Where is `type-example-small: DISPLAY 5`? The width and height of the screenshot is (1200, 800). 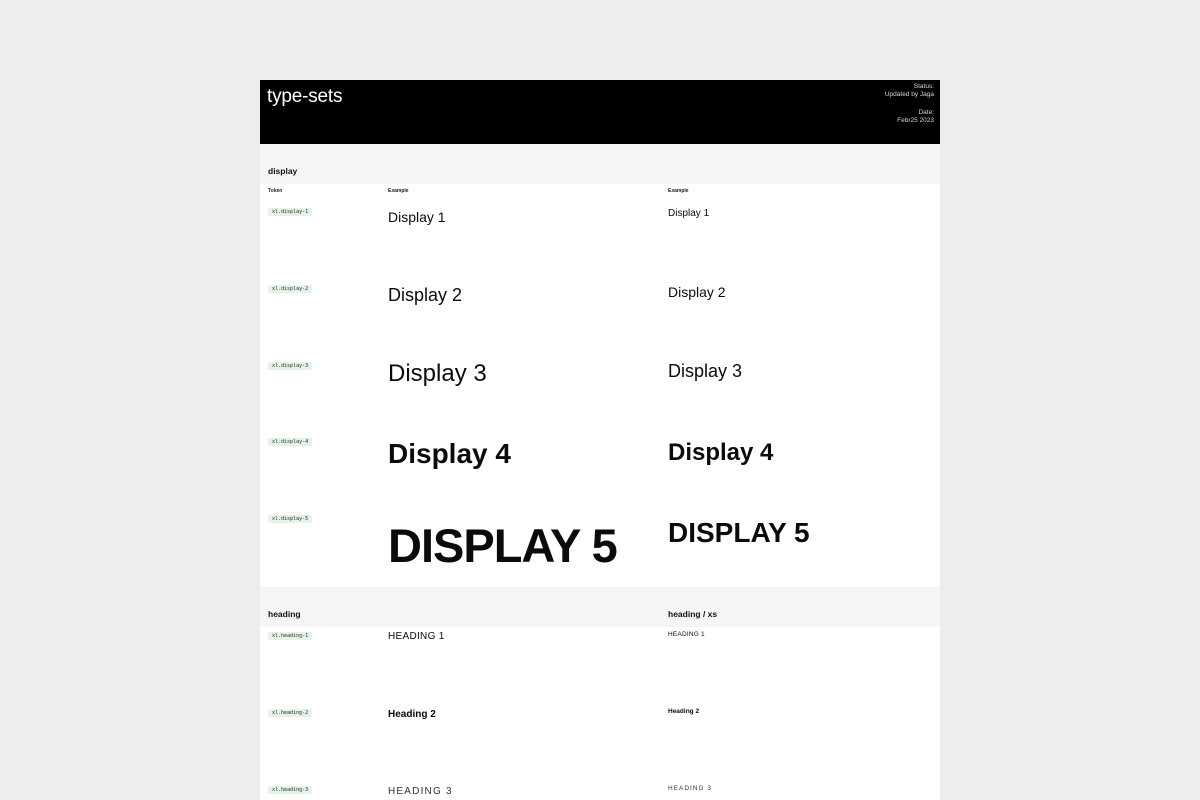
type-example-small: DISPLAY 5 is located at coordinates (739, 532).